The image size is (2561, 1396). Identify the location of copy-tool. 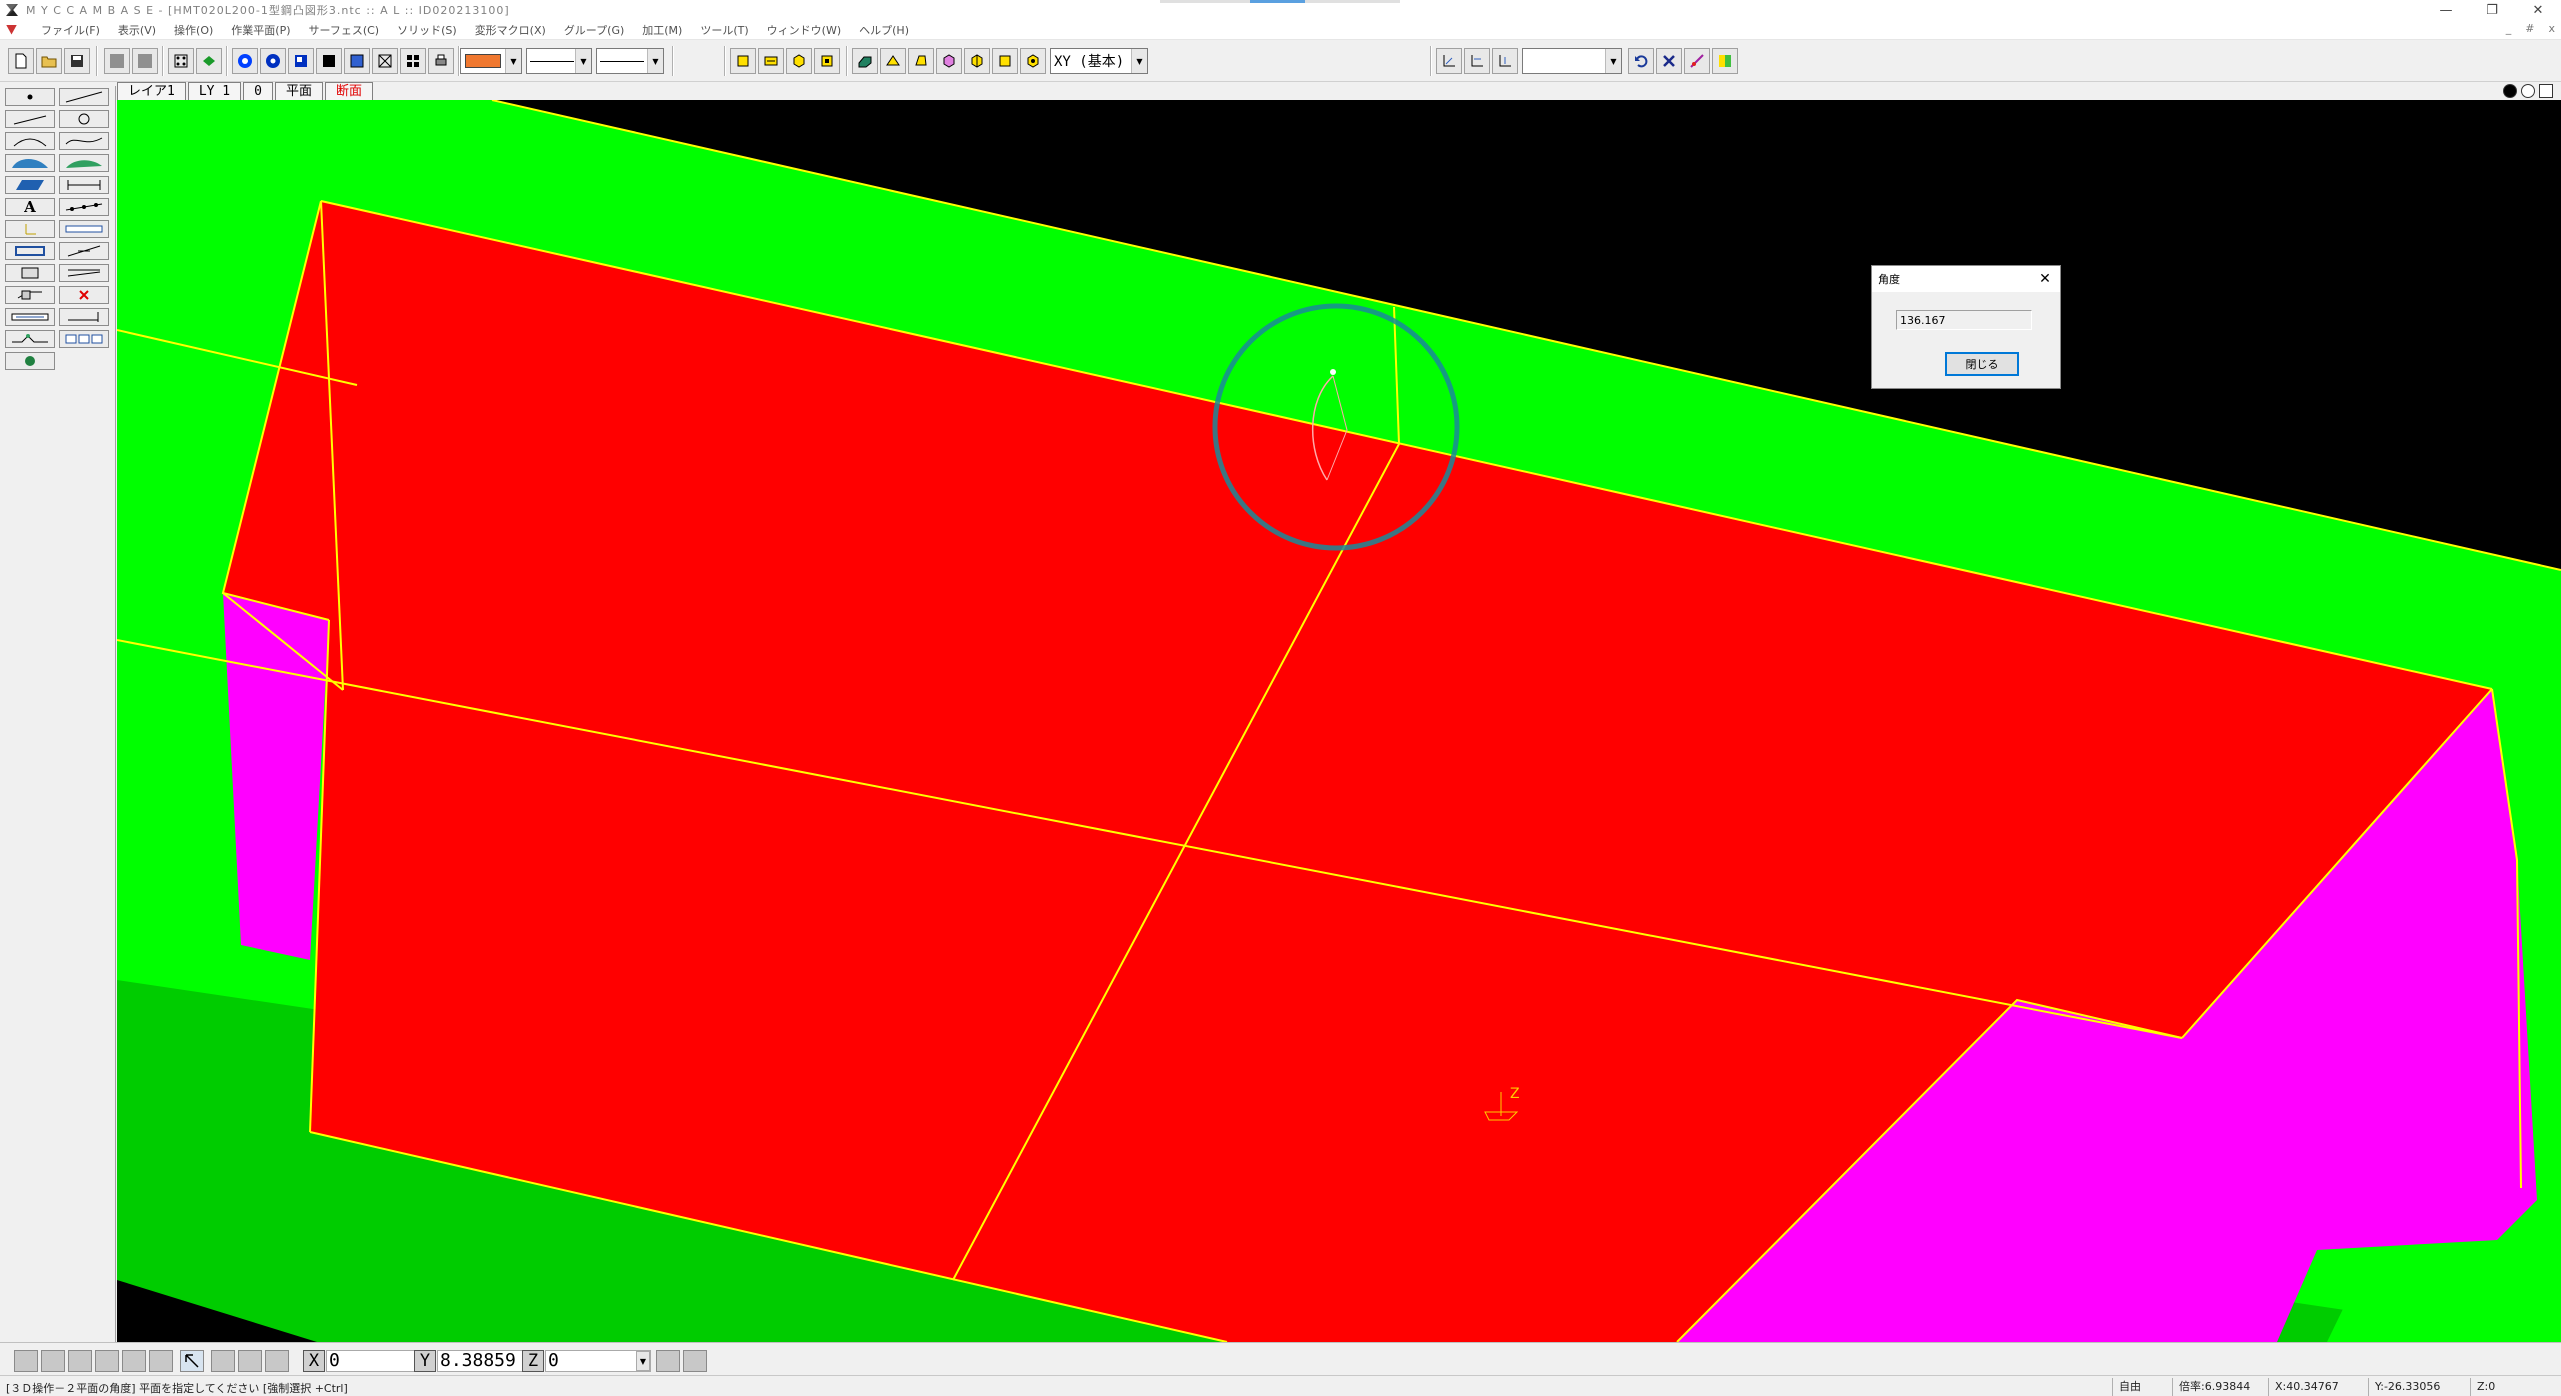
(30, 295).